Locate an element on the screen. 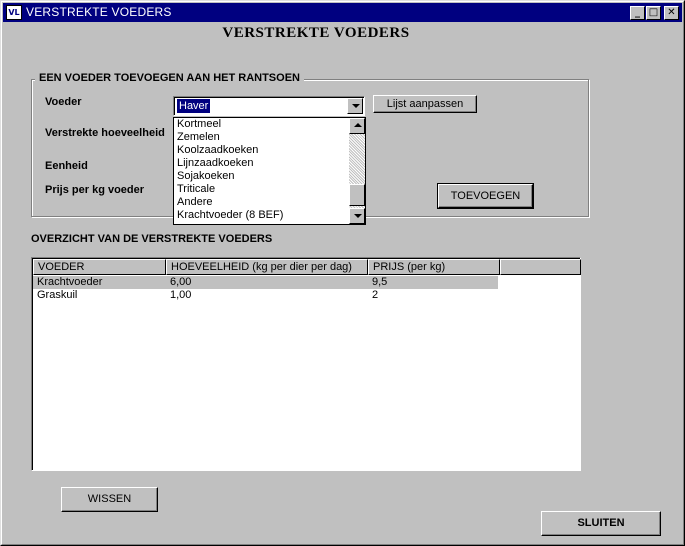  eenheid-label: Eenheid is located at coordinates (66, 166).